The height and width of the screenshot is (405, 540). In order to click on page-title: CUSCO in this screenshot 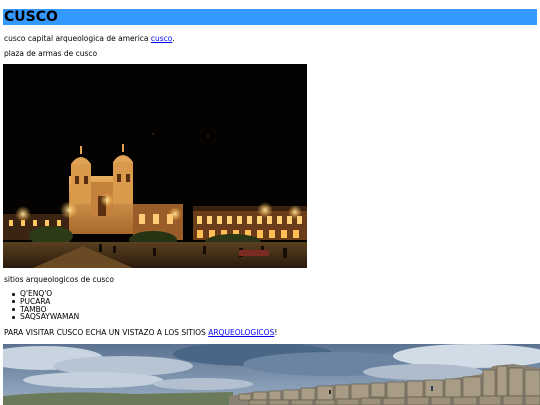, I will do `click(31, 17)`.